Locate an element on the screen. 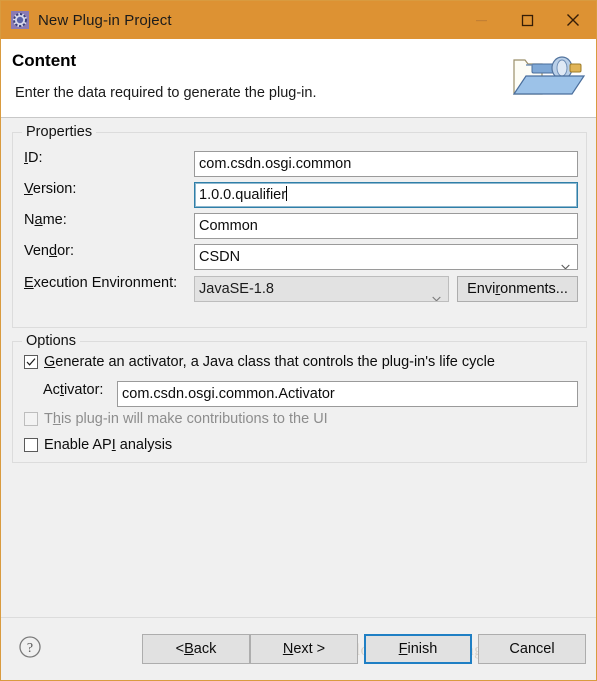 The image size is (597, 681). checkbox-checked-icon is located at coordinates (31, 362).